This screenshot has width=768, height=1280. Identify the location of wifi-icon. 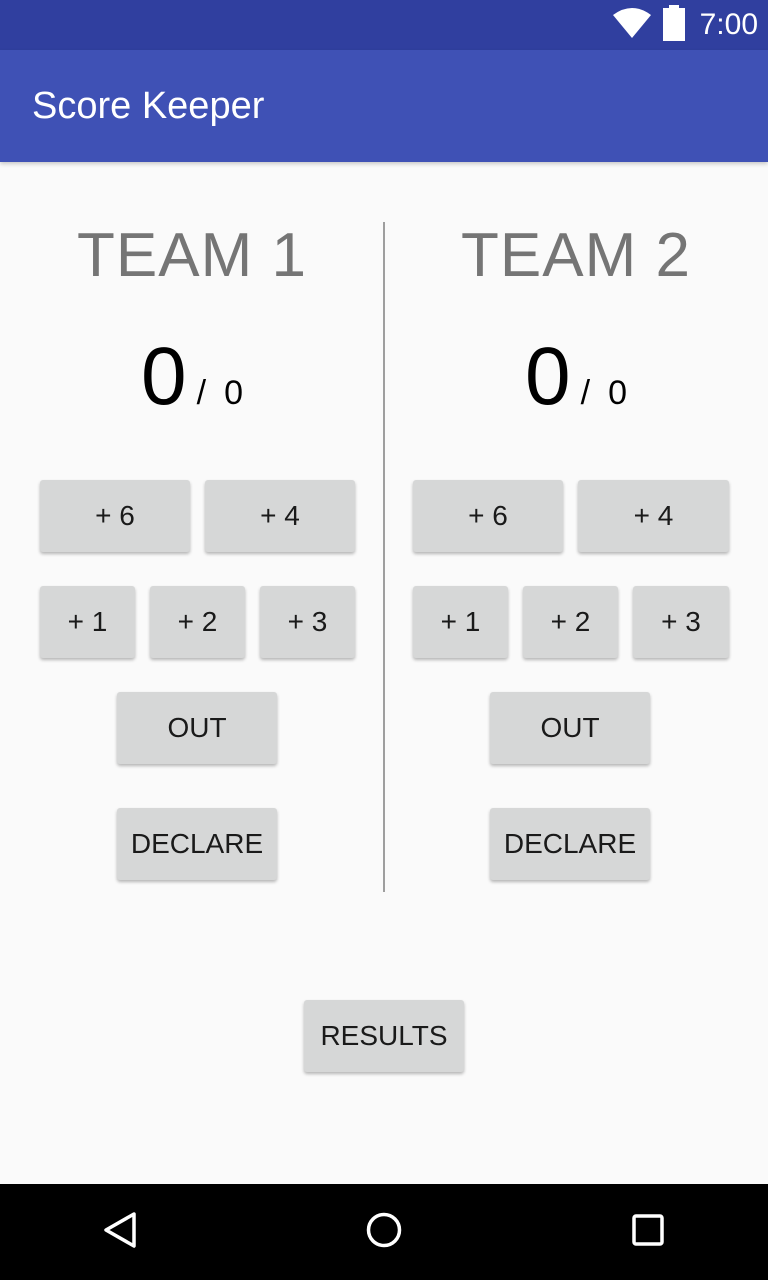
(632, 25).